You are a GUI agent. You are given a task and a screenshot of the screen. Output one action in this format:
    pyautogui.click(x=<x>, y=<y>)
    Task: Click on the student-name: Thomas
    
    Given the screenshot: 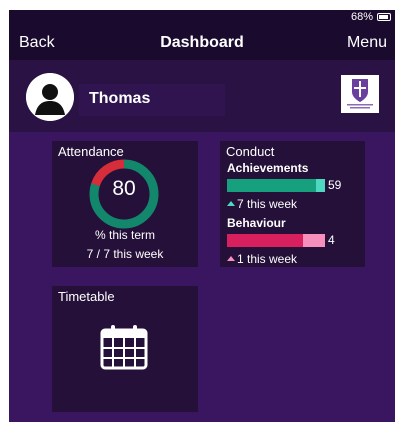 What is the action you would take?
    pyautogui.click(x=120, y=98)
    